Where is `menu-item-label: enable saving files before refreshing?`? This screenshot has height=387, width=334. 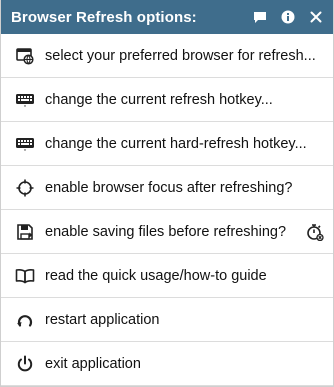
menu-item-label: enable saving files before refreshing? is located at coordinates (166, 231).